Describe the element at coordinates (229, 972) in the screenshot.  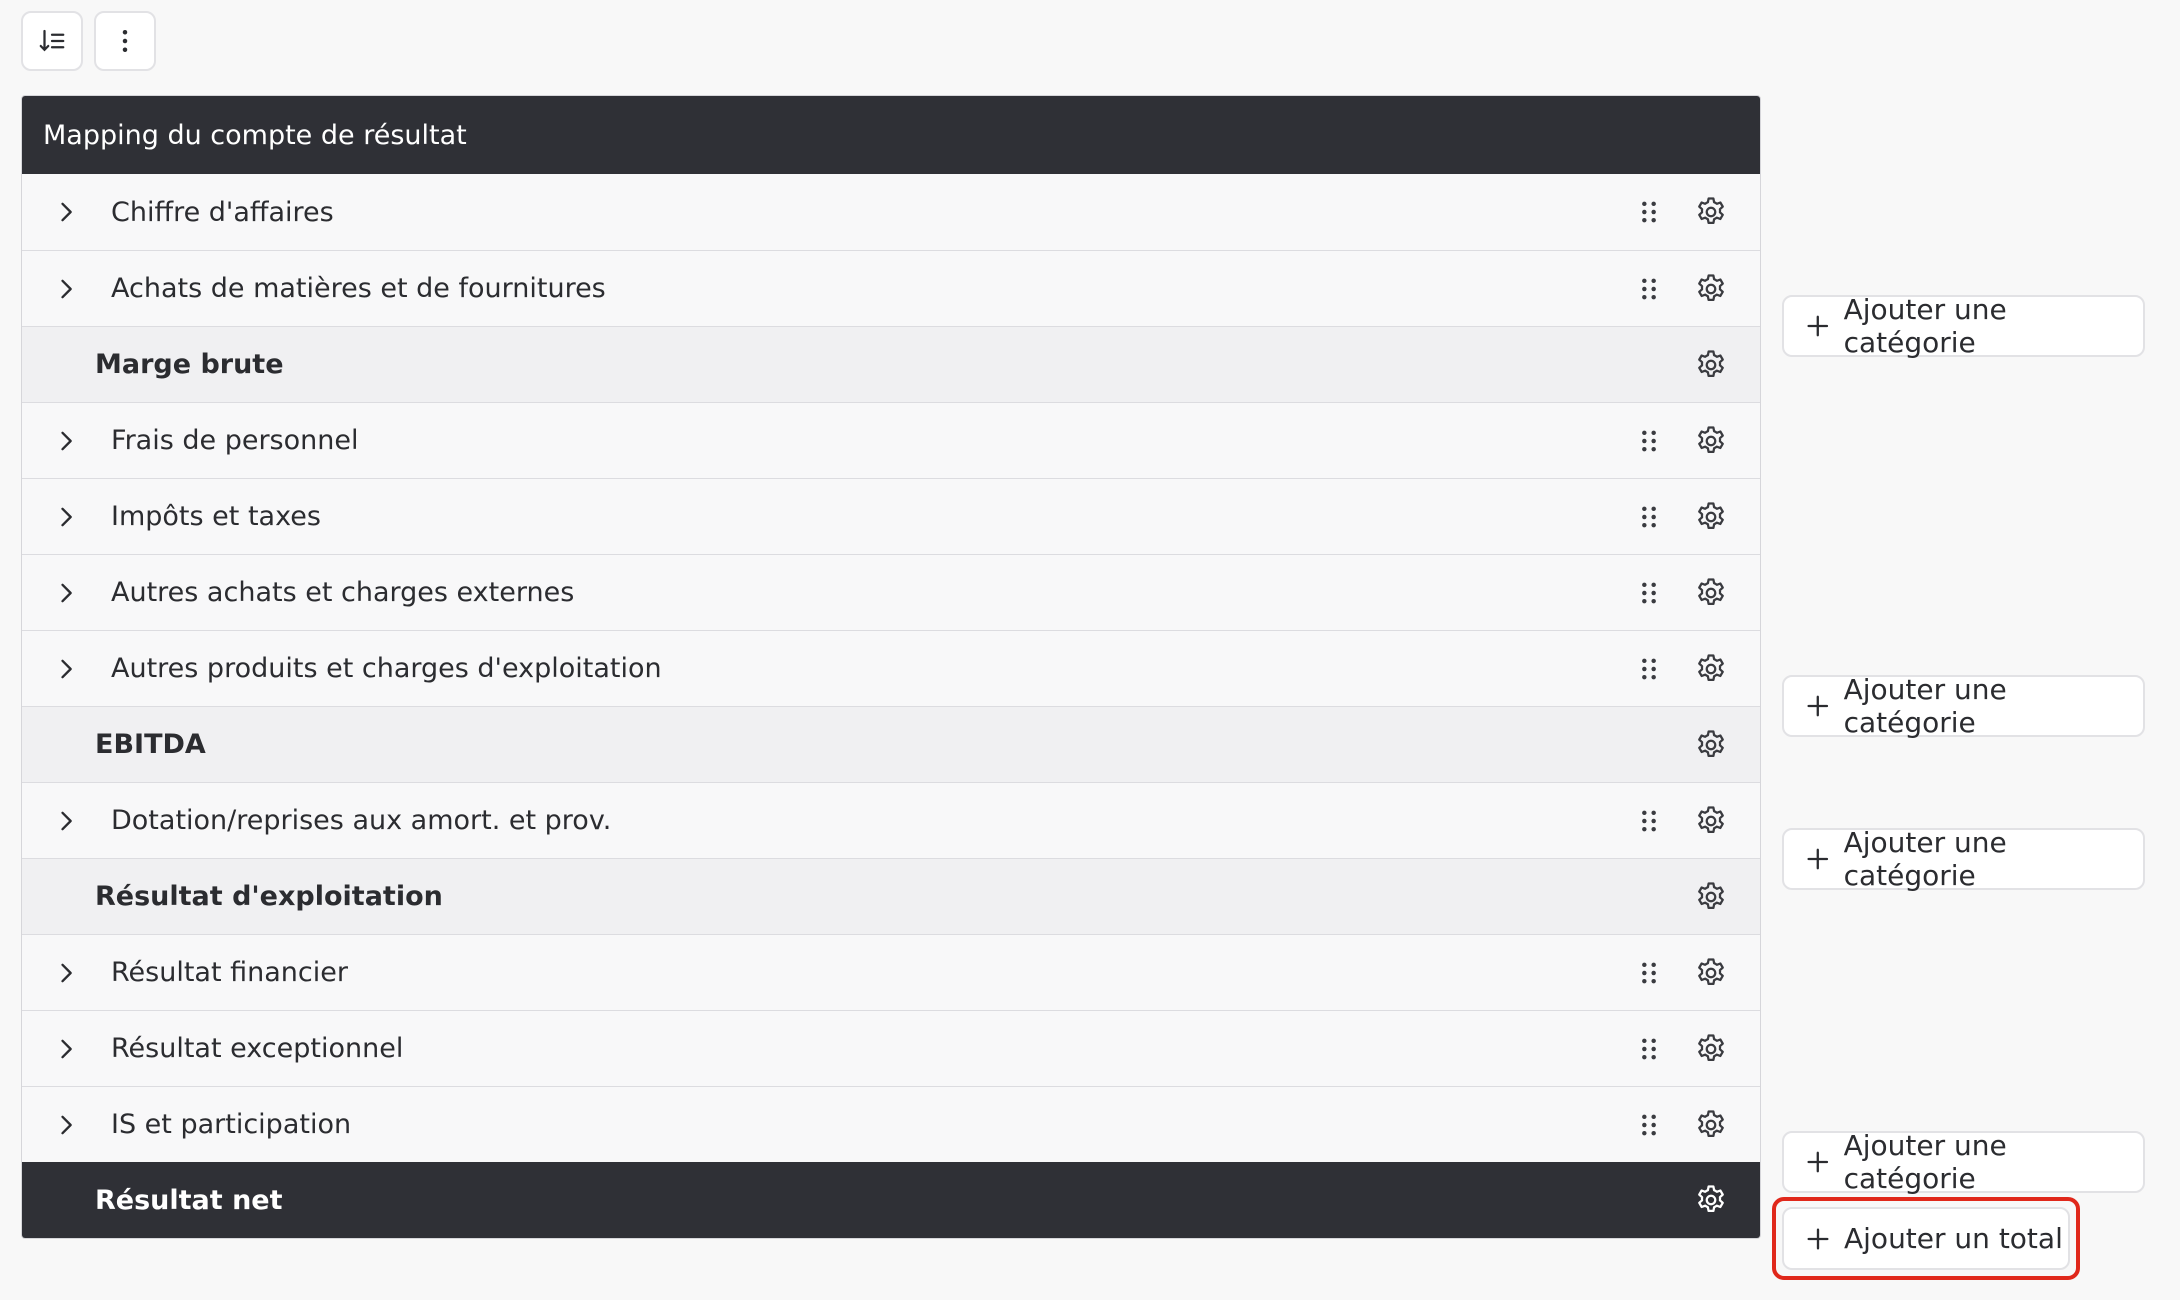
I see `row-label: Résultat financier` at that location.